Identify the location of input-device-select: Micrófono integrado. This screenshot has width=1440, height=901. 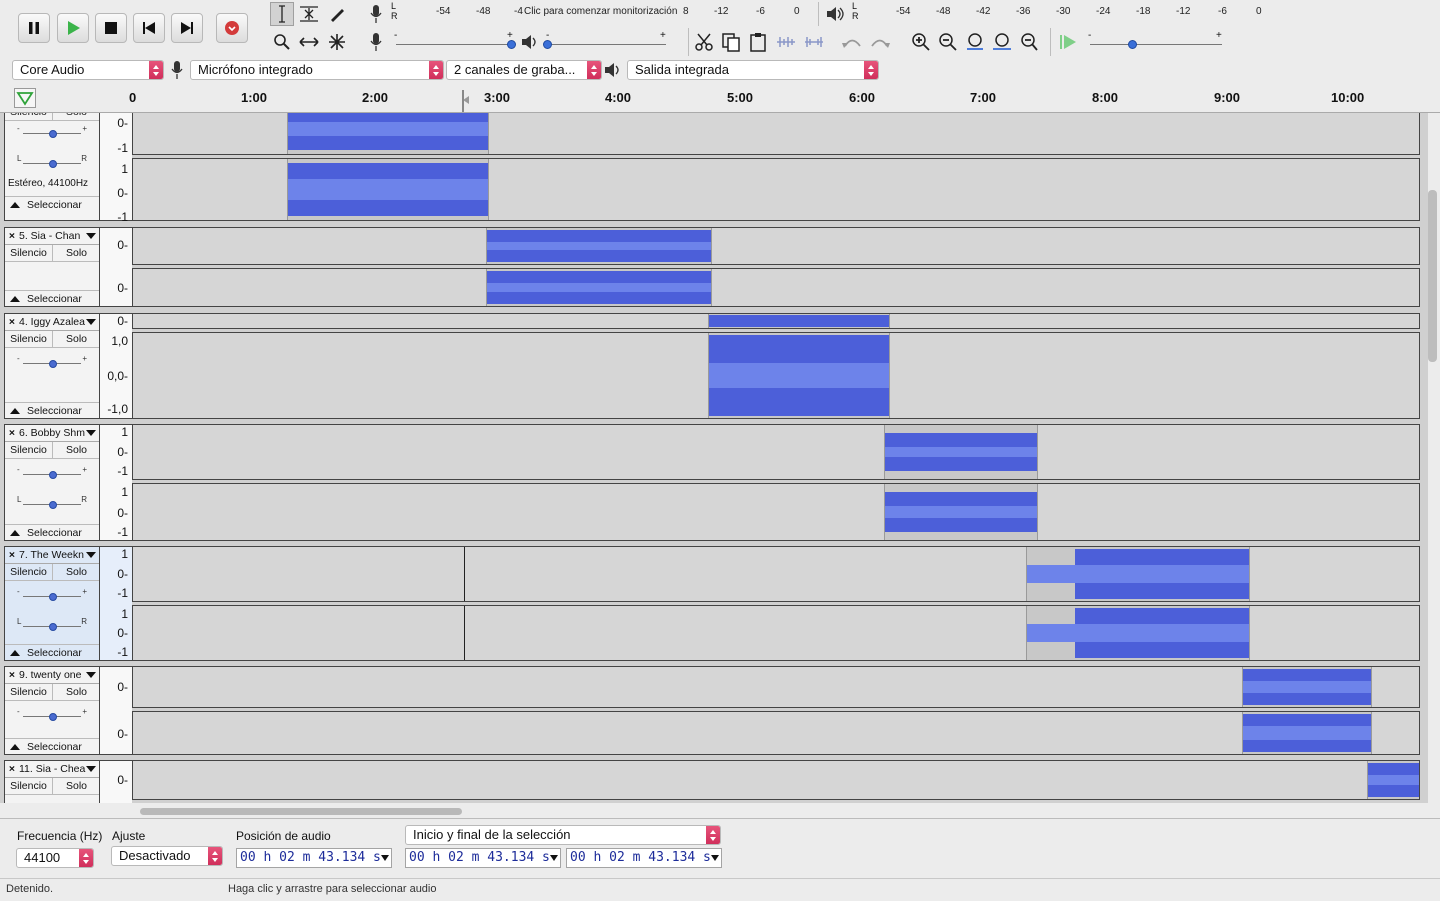
(317, 70).